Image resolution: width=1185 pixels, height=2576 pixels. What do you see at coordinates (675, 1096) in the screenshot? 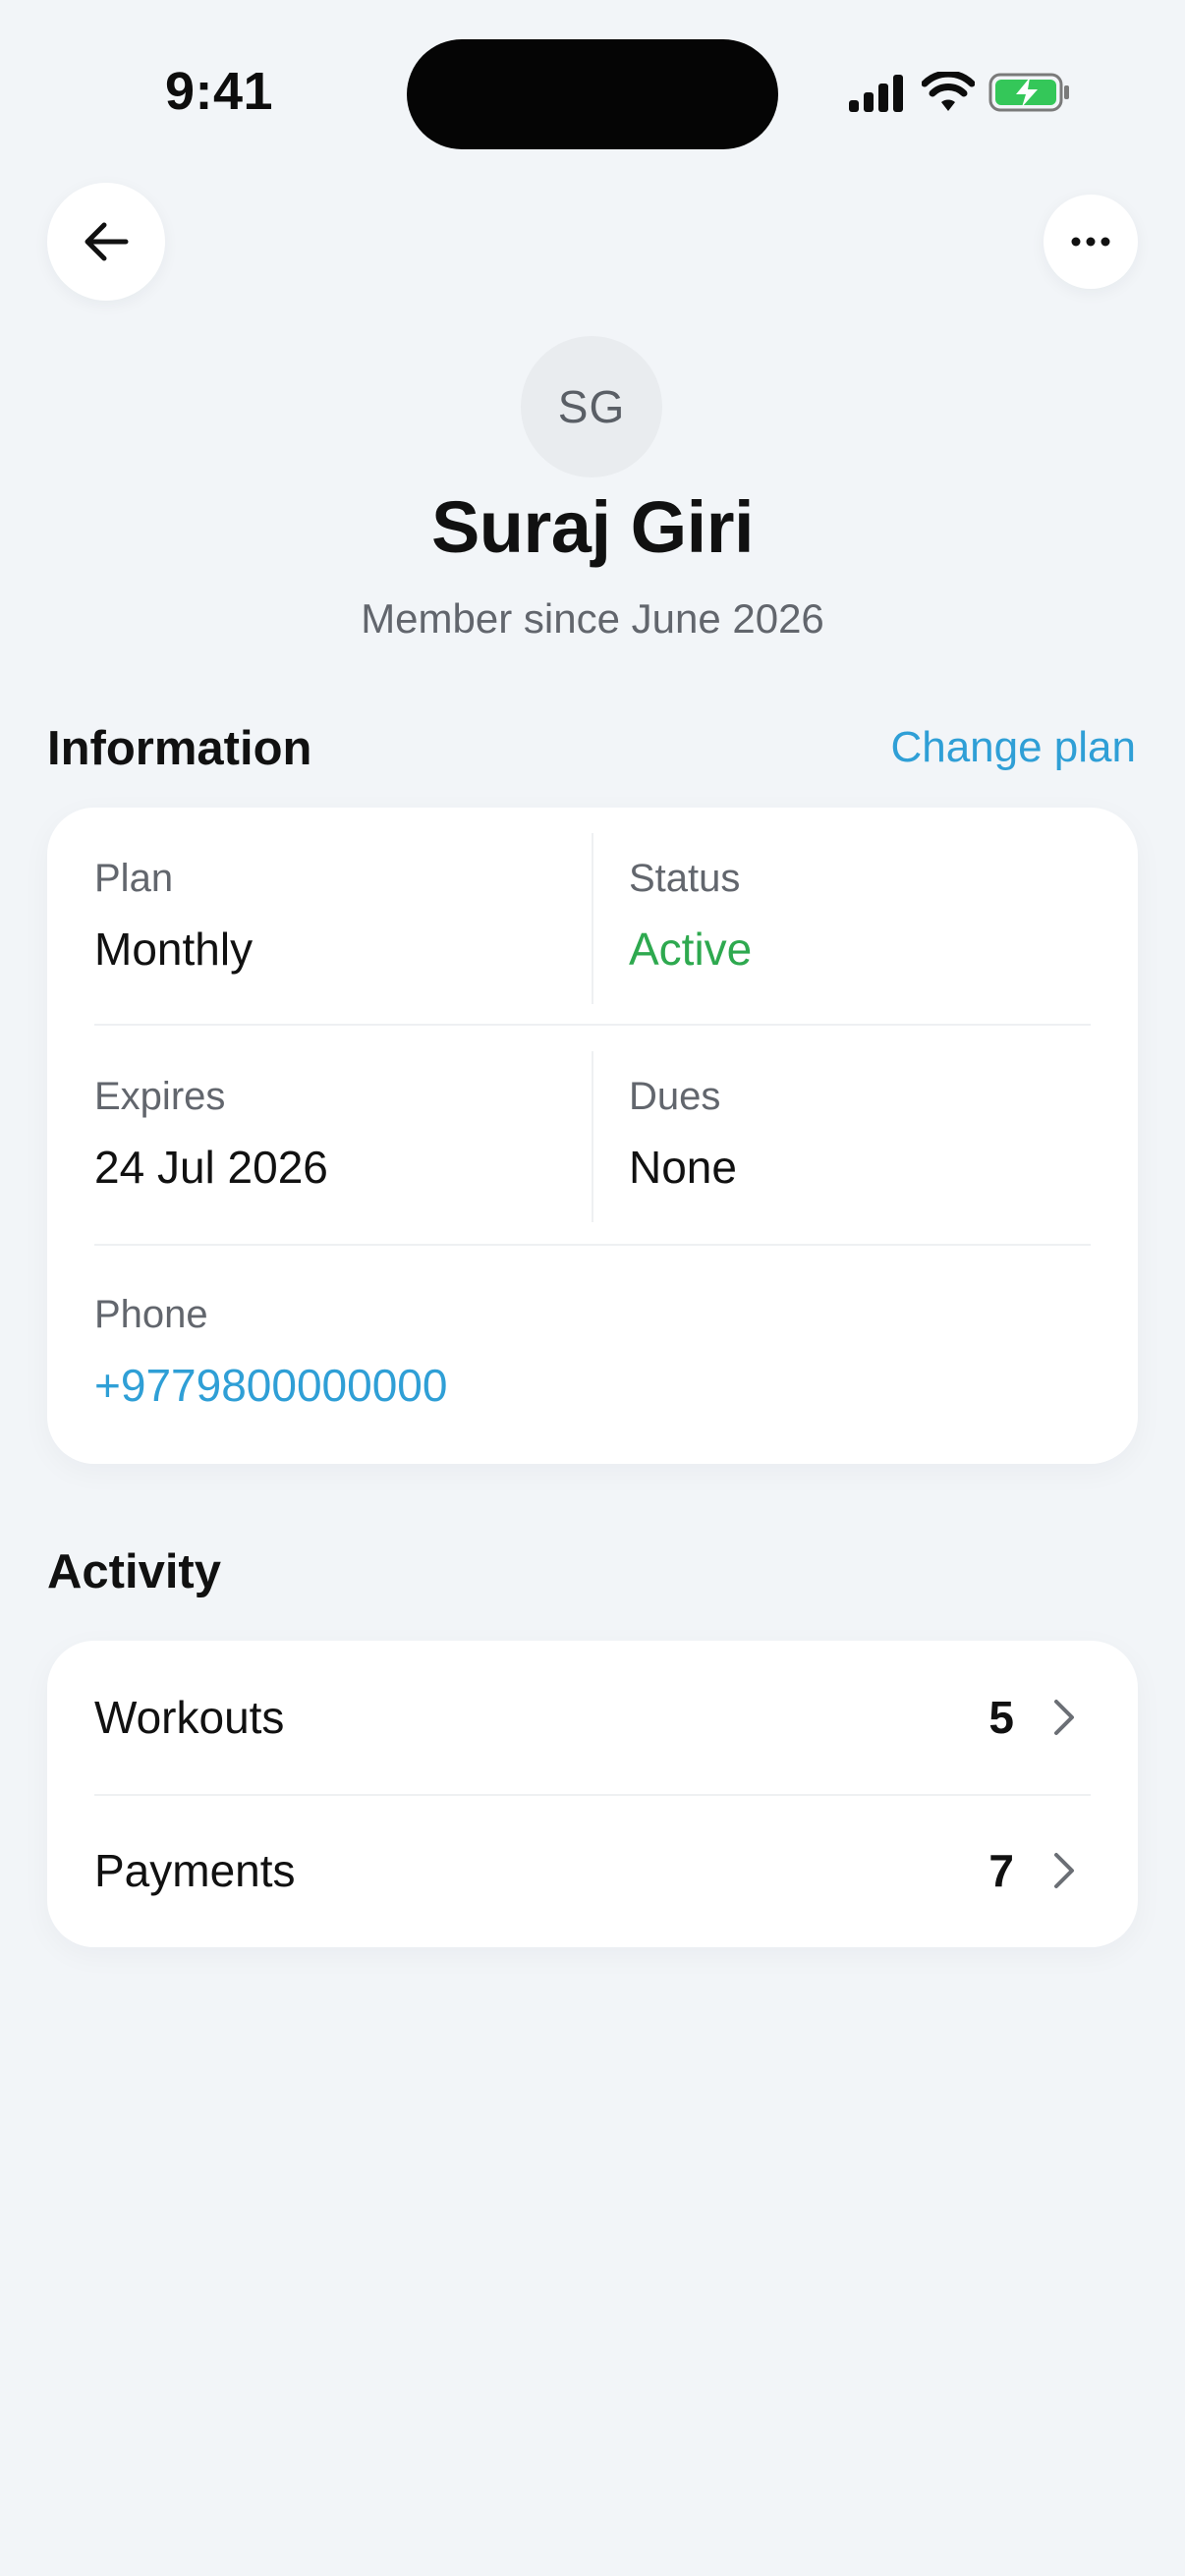
I see `dues-label: Dues` at bounding box center [675, 1096].